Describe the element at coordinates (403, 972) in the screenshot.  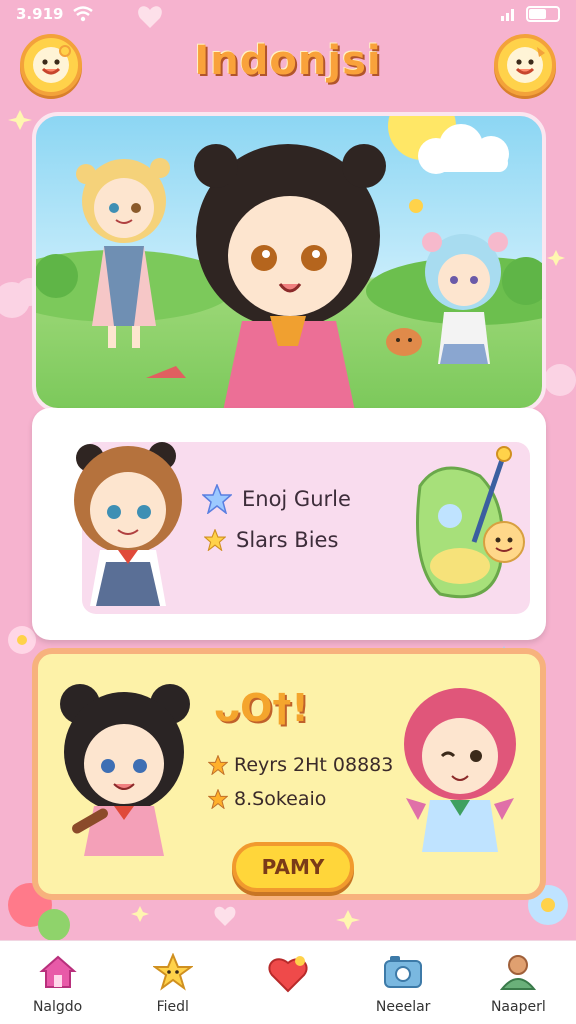
I see `camera-icon` at that location.